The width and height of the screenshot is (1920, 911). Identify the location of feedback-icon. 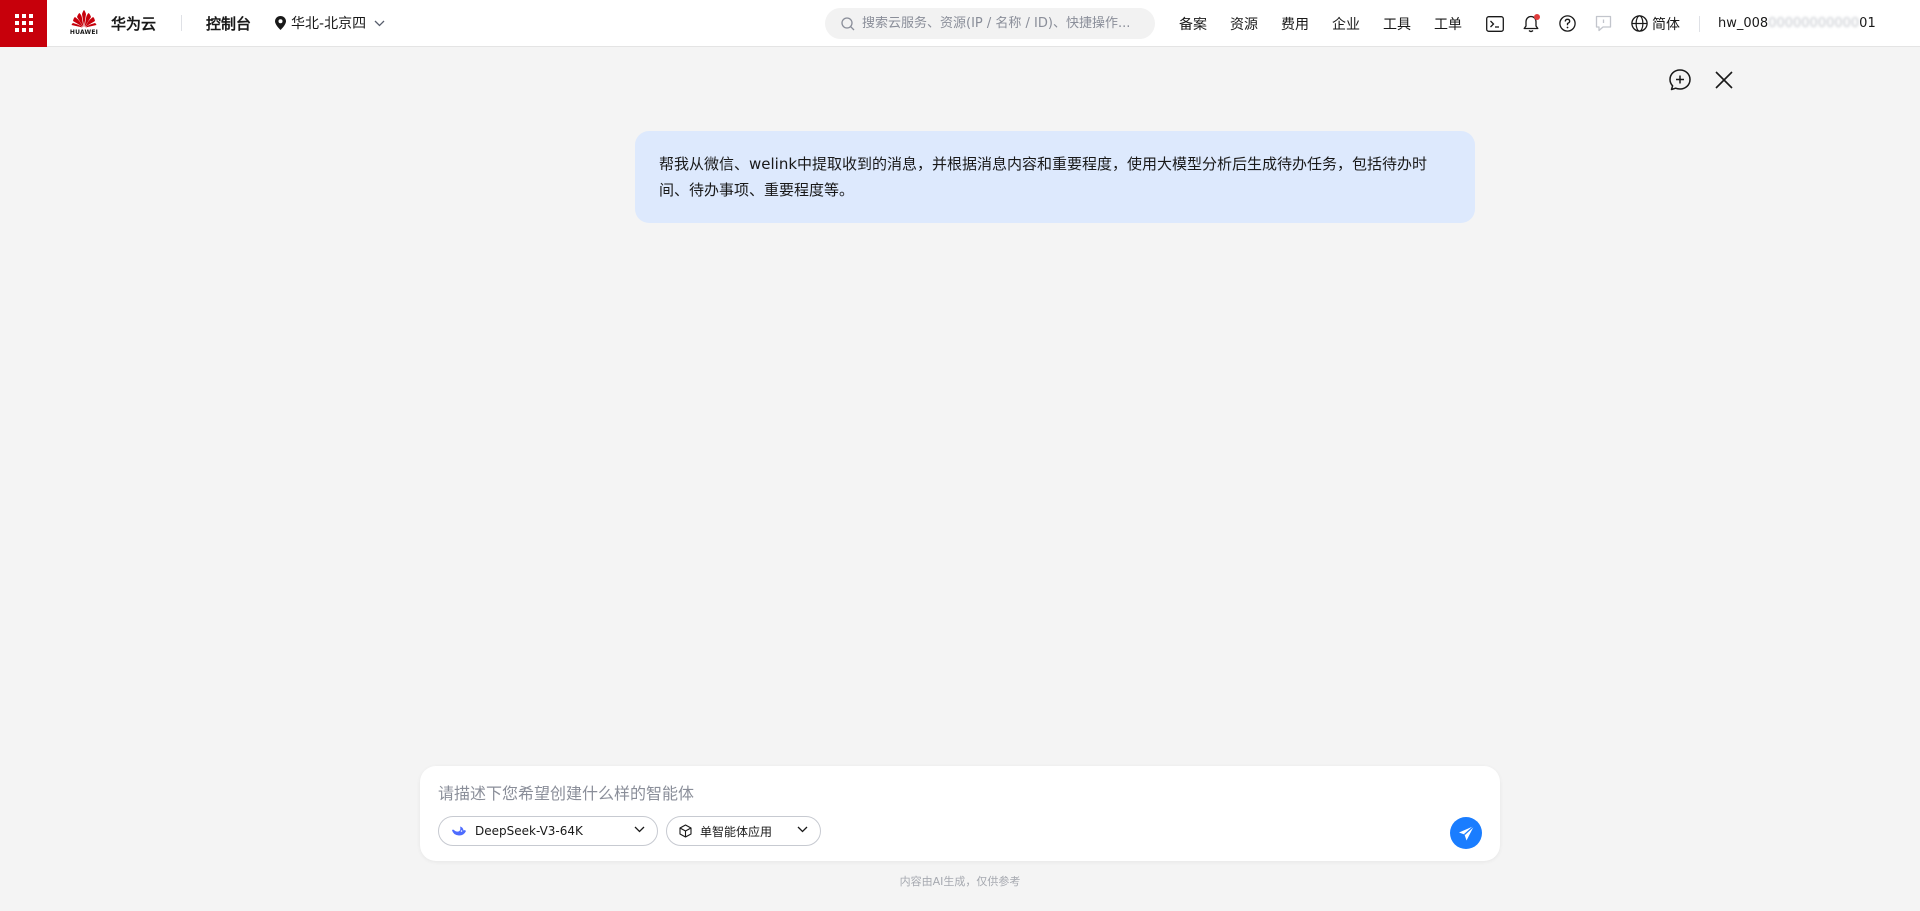
(1603, 23).